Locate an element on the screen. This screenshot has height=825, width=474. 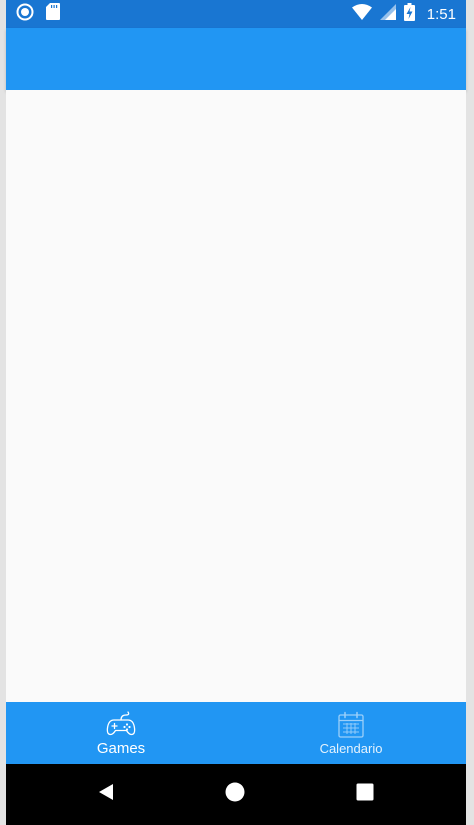
signal-icon is located at coordinates (387, 14).